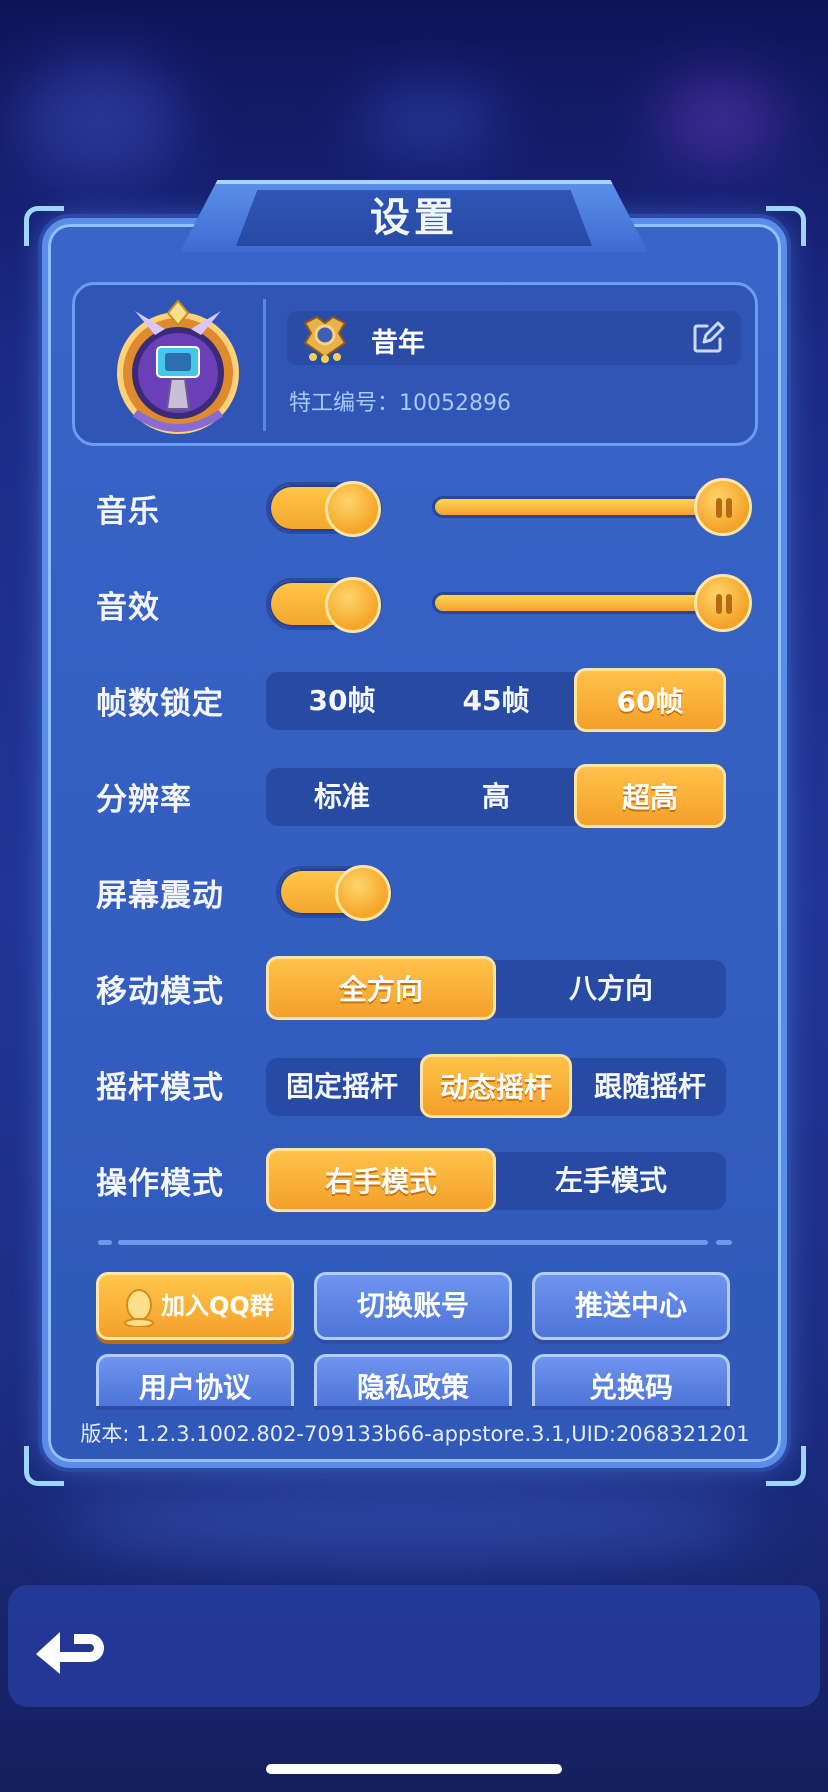 The image size is (828, 1792). I want to click on music-volume-thumb, so click(723, 507).